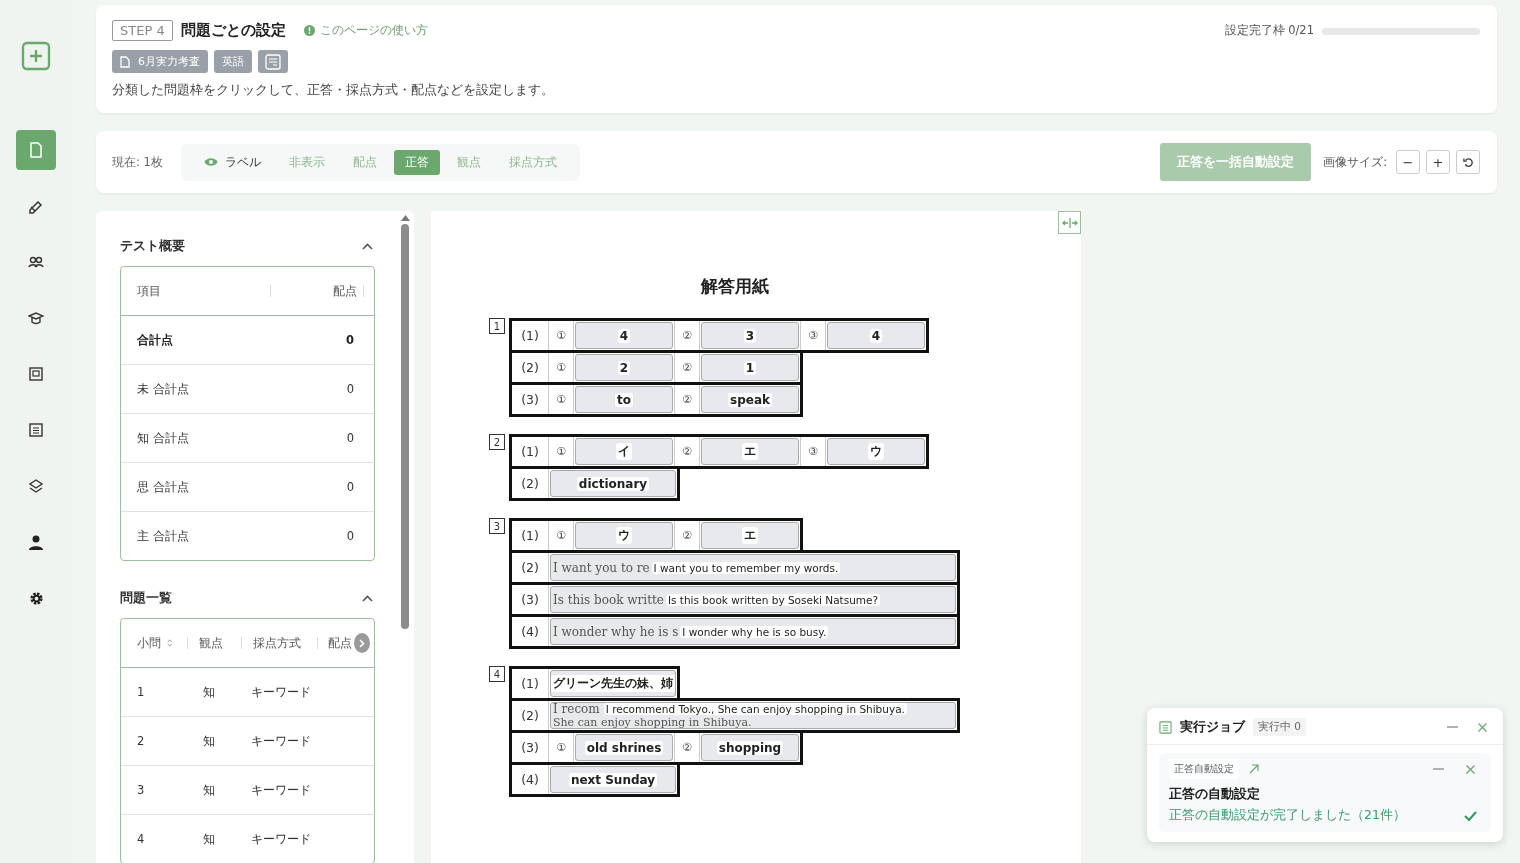 The height and width of the screenshot is (863, 1520). I want to click on answer-box: old shrines, so click(624, 747).